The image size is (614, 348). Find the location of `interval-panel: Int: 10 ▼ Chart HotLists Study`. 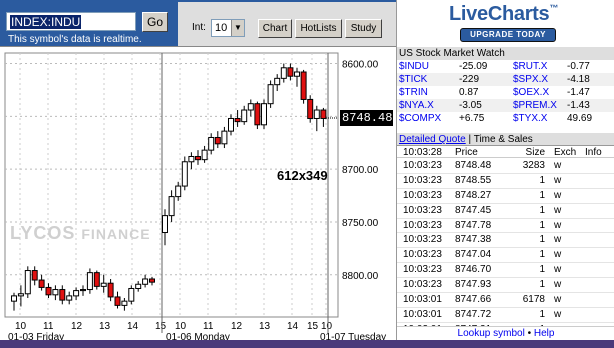

interval-panel: Int: 10 ▼ Chart HotLists Study is located at coordinates (287, 24).